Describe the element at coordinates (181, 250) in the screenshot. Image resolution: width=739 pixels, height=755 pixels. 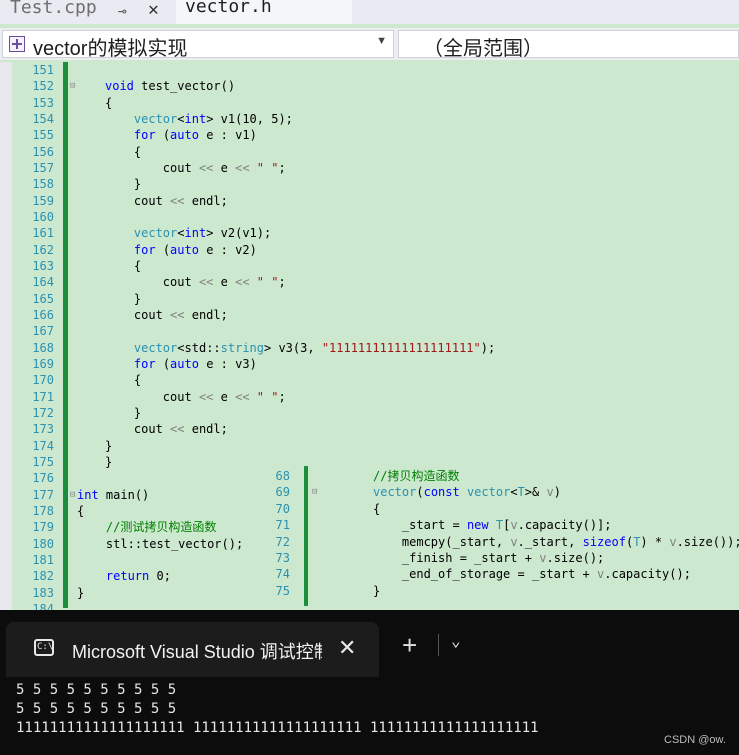
I see `code-line: for (auto e : v2)` at that location.